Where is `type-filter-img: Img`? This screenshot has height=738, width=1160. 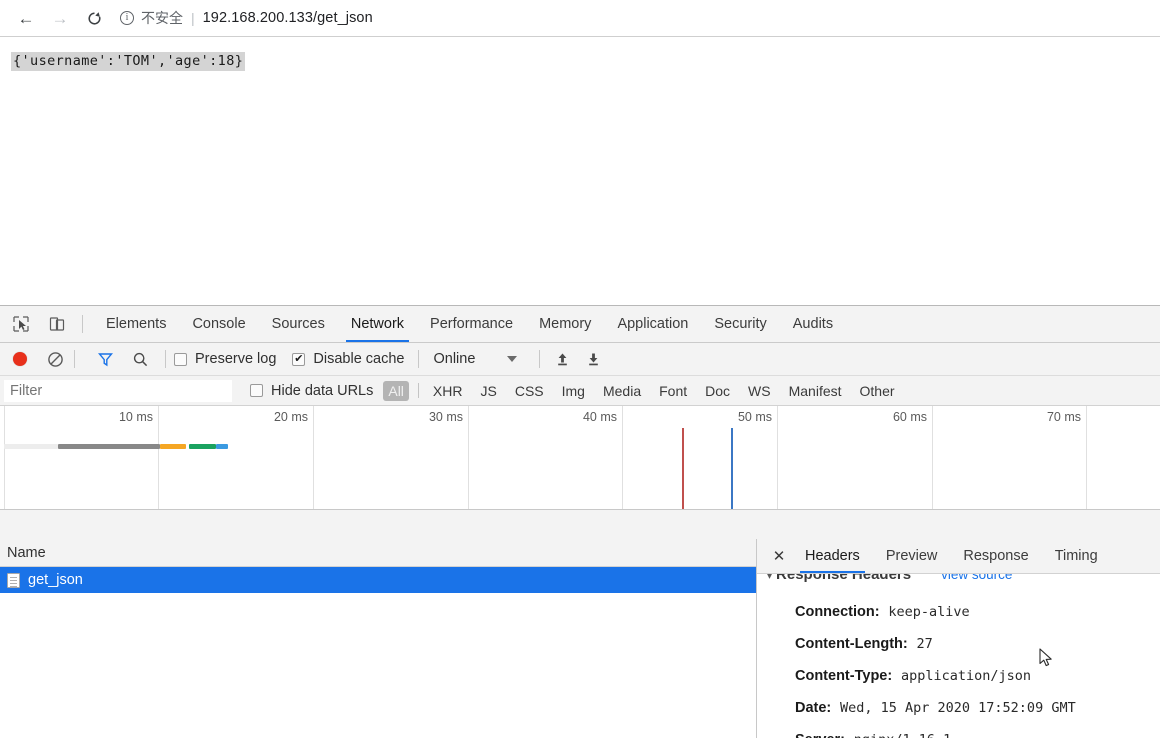 type-filter-img: Img is located at coordinates (573, 391).